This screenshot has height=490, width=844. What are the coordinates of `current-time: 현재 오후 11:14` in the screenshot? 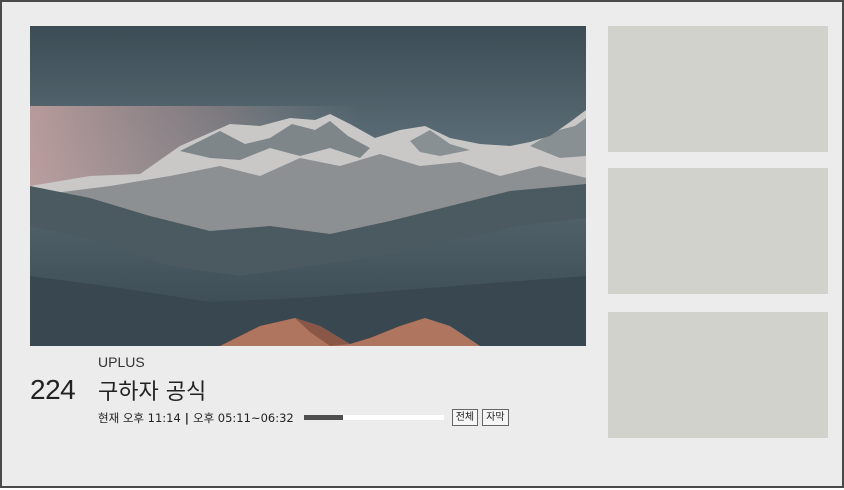 It's located at (139, 417).